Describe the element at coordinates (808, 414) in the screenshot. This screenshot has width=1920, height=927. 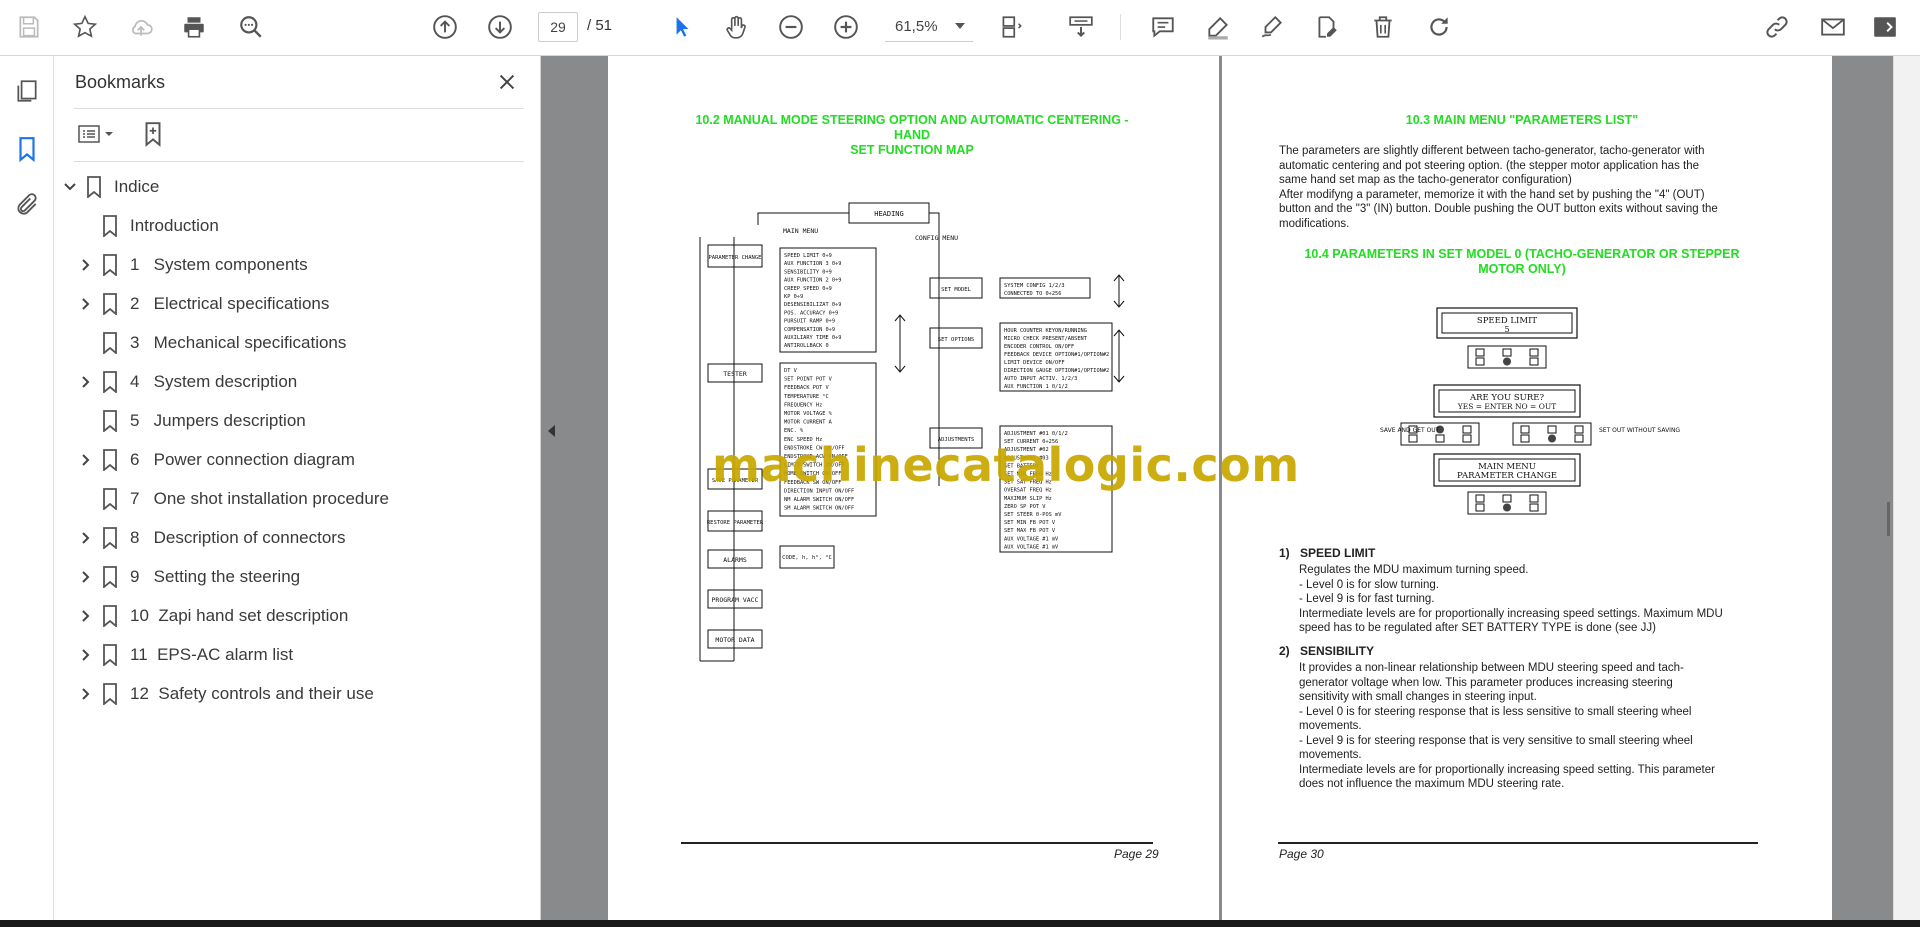
I see `diagram-list-entry: MOTOR VOLTAGE %` at that location.